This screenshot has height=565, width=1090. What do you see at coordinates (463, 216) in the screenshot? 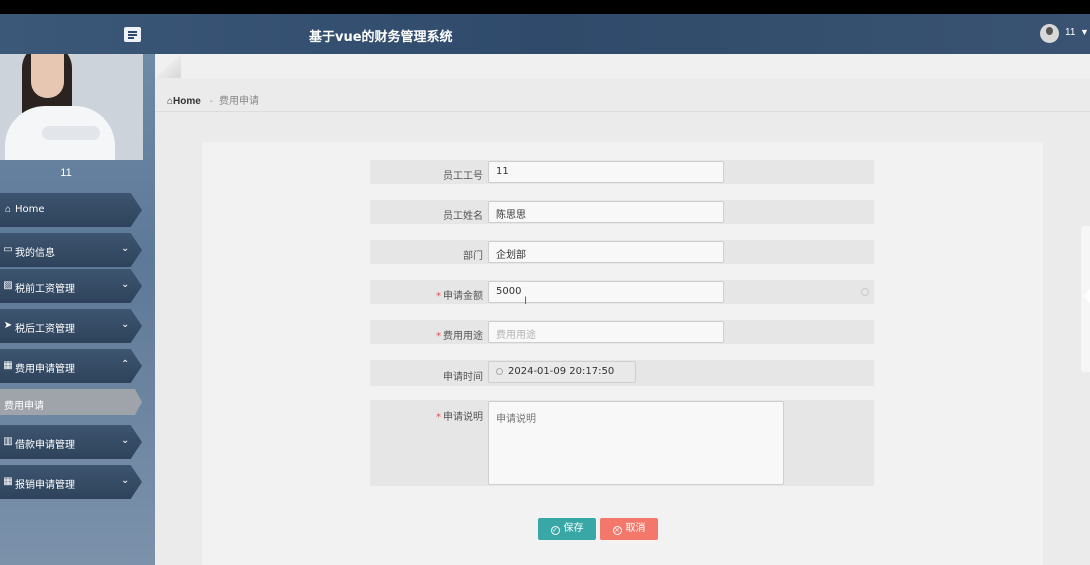
I see `employee-name-label: 员工姓名` at bounding box center [463, 216].